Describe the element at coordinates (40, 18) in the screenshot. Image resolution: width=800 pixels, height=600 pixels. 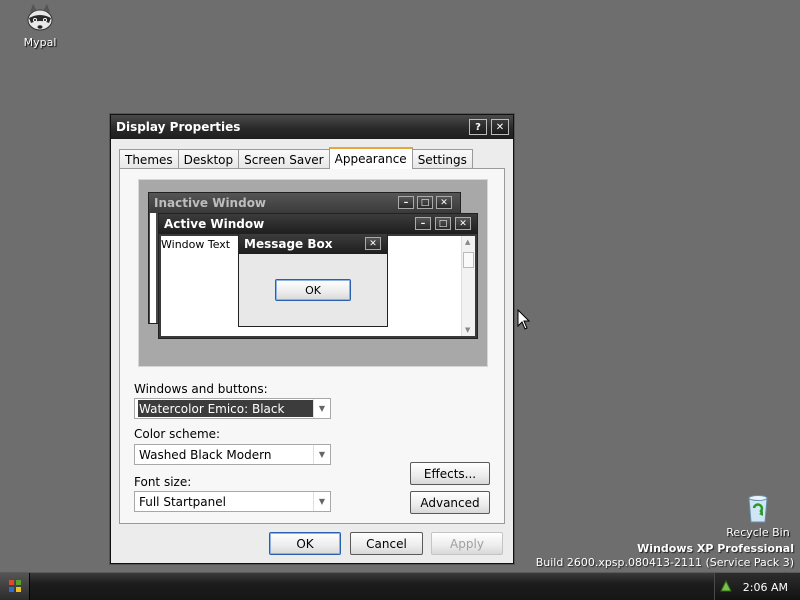
I see `raccoon-icon` at that location.